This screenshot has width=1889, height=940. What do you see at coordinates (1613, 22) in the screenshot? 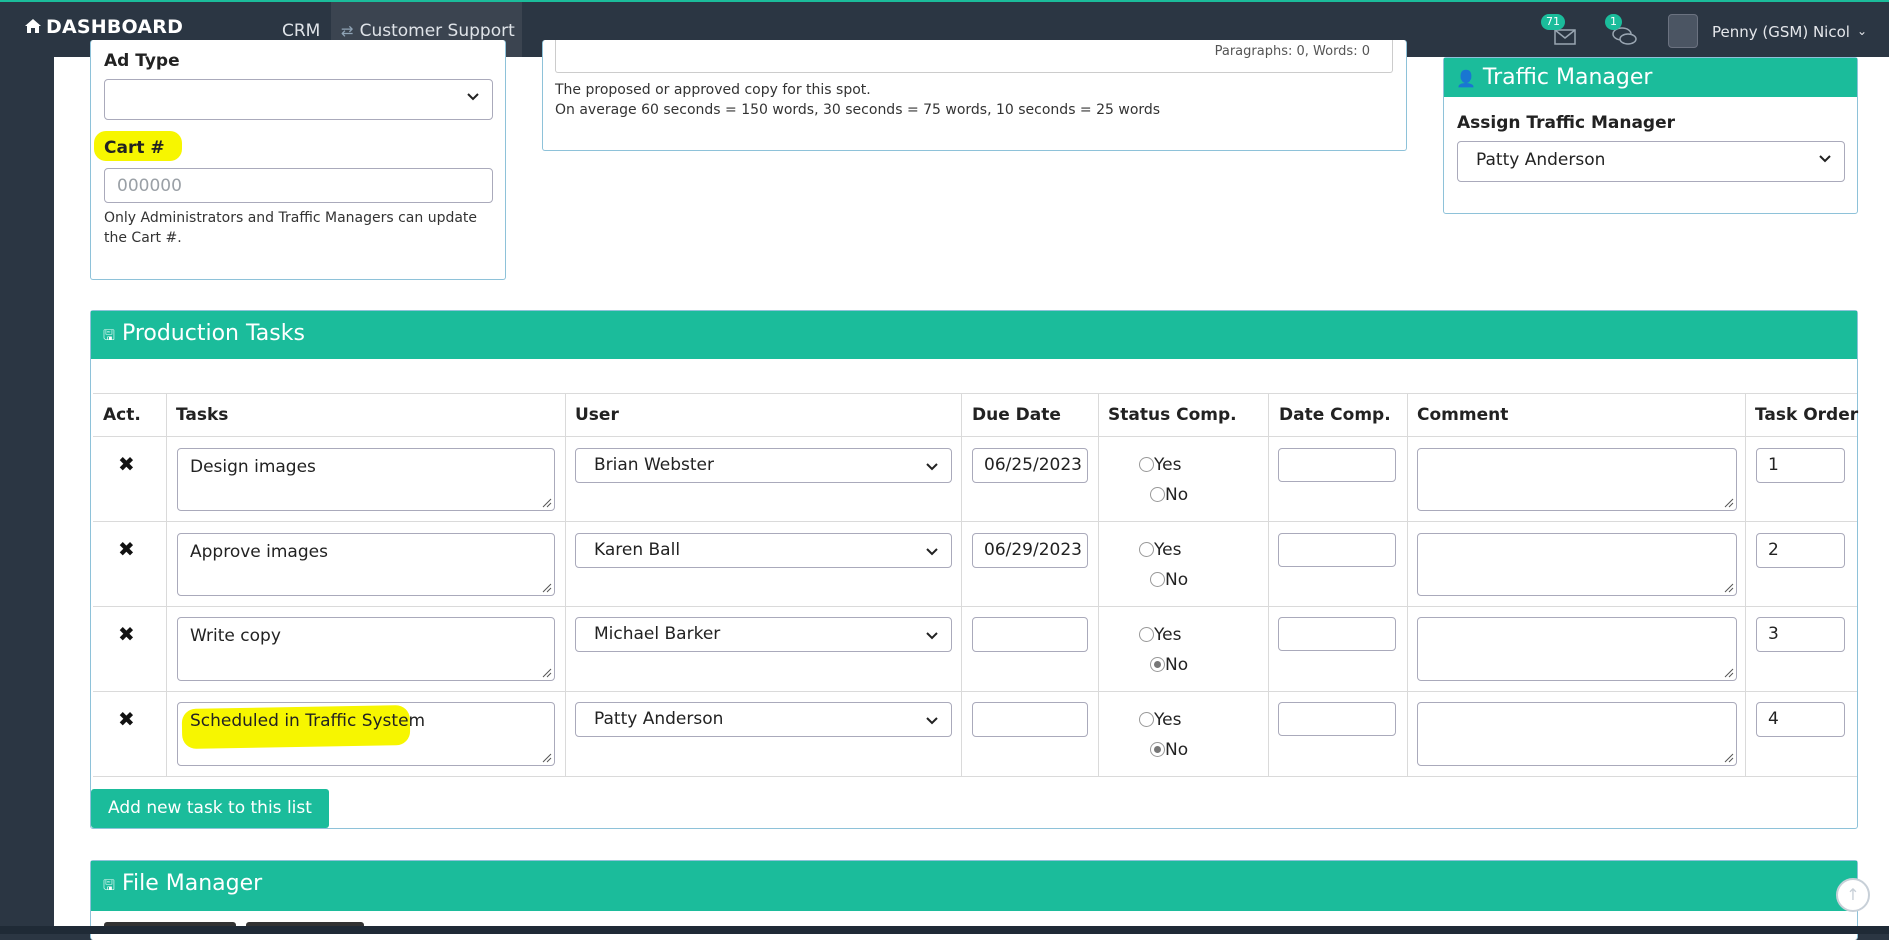
I see `chat-count-badge: 1` at bounding box center [1613, 22].